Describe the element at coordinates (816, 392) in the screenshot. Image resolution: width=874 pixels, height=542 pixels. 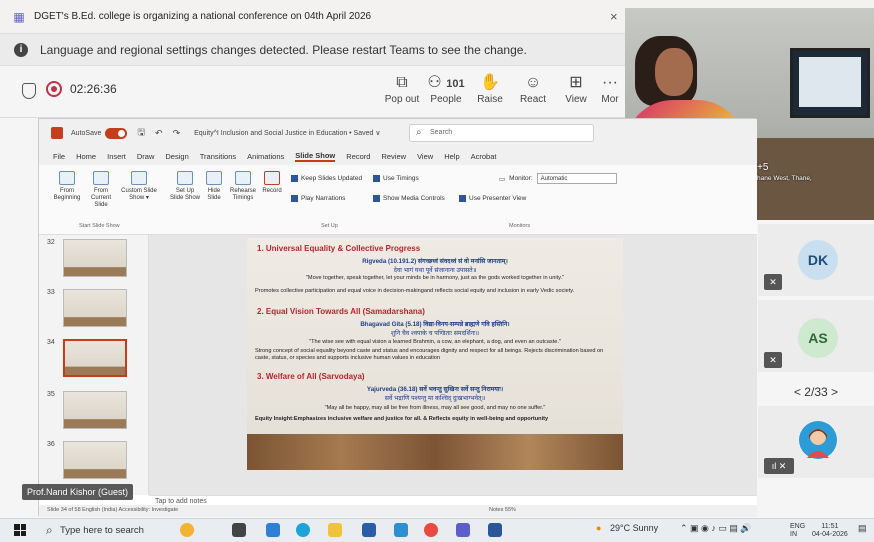
I see `participant-pager: < 2/33 >` at that location.